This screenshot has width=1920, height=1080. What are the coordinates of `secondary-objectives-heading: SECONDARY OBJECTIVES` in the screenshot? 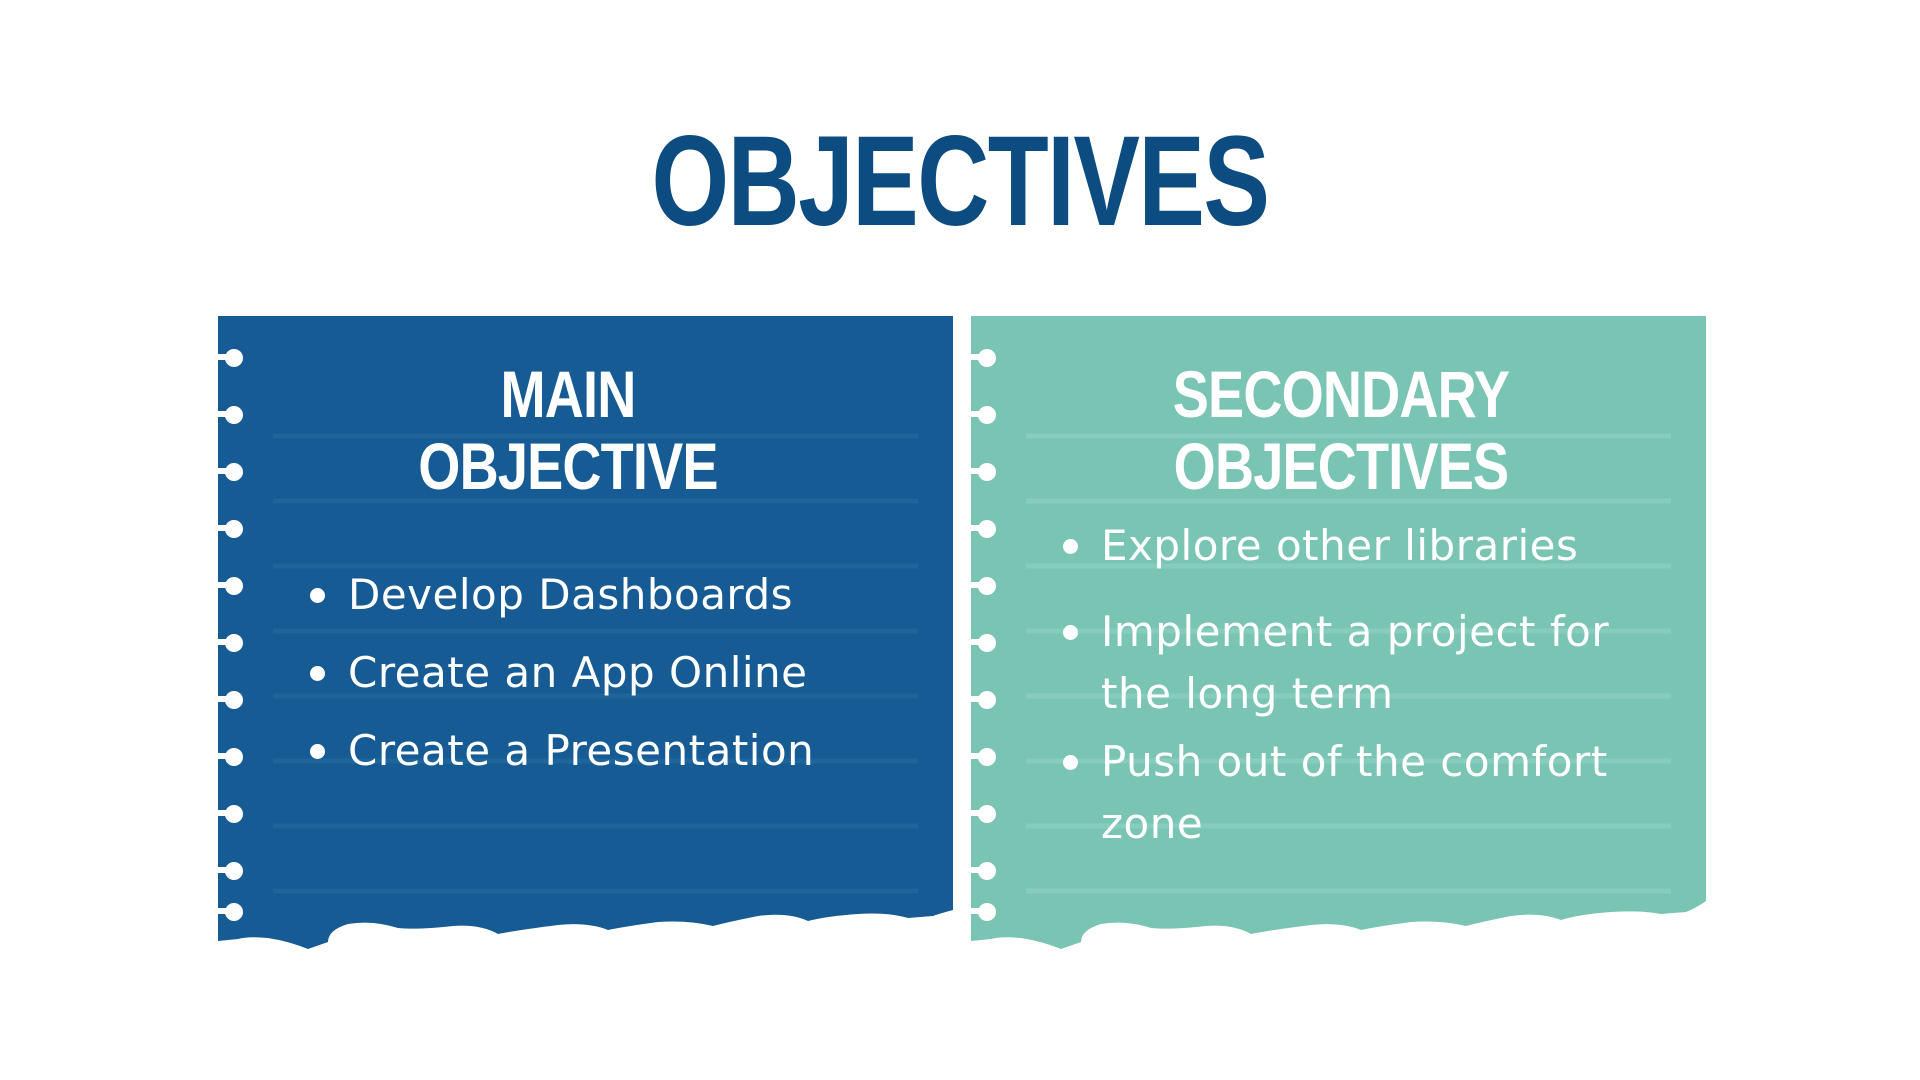 It's located at (1341, 430).